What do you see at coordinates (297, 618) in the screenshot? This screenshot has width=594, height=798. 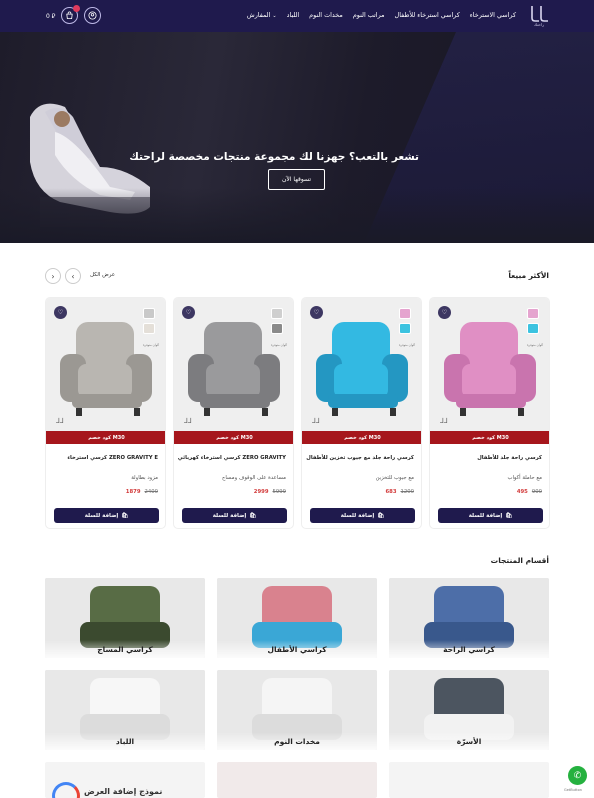 I see `category-tile: كراسي الأطفال` at bounding box center [297, 618].